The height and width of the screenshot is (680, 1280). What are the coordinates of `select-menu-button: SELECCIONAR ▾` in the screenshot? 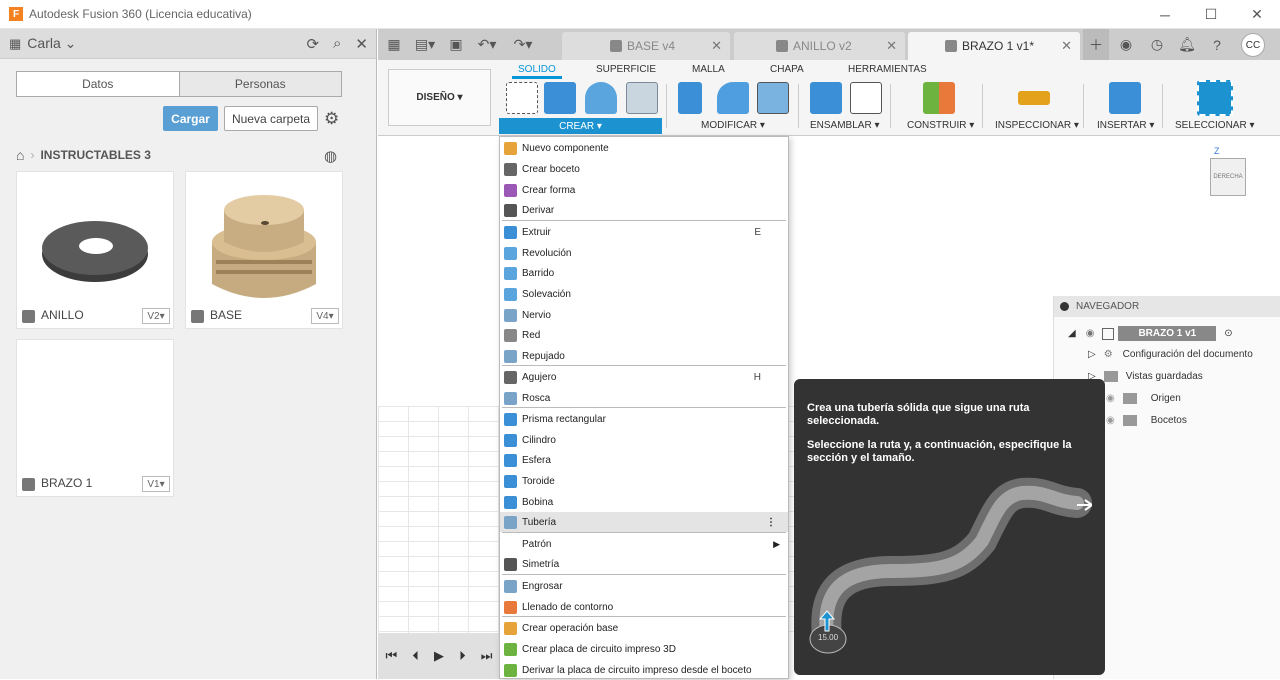 It's located at (1214, 125).